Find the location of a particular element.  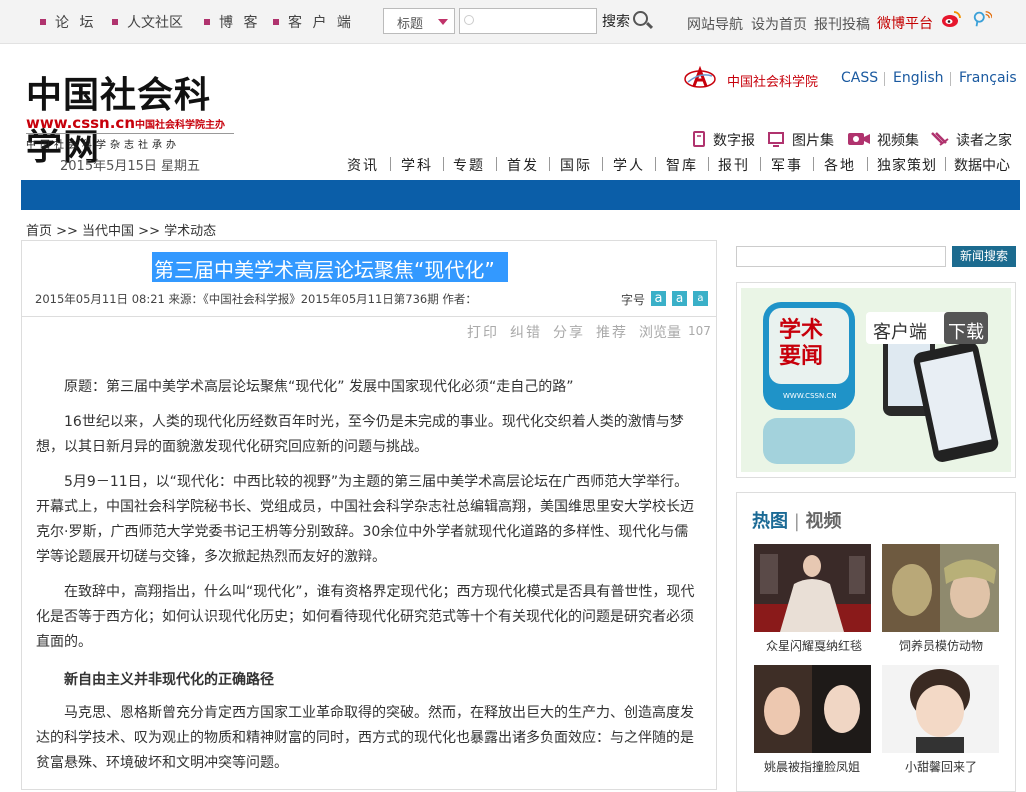

set-homepage-link: 设为首页 is located at coordinates (779, 24).